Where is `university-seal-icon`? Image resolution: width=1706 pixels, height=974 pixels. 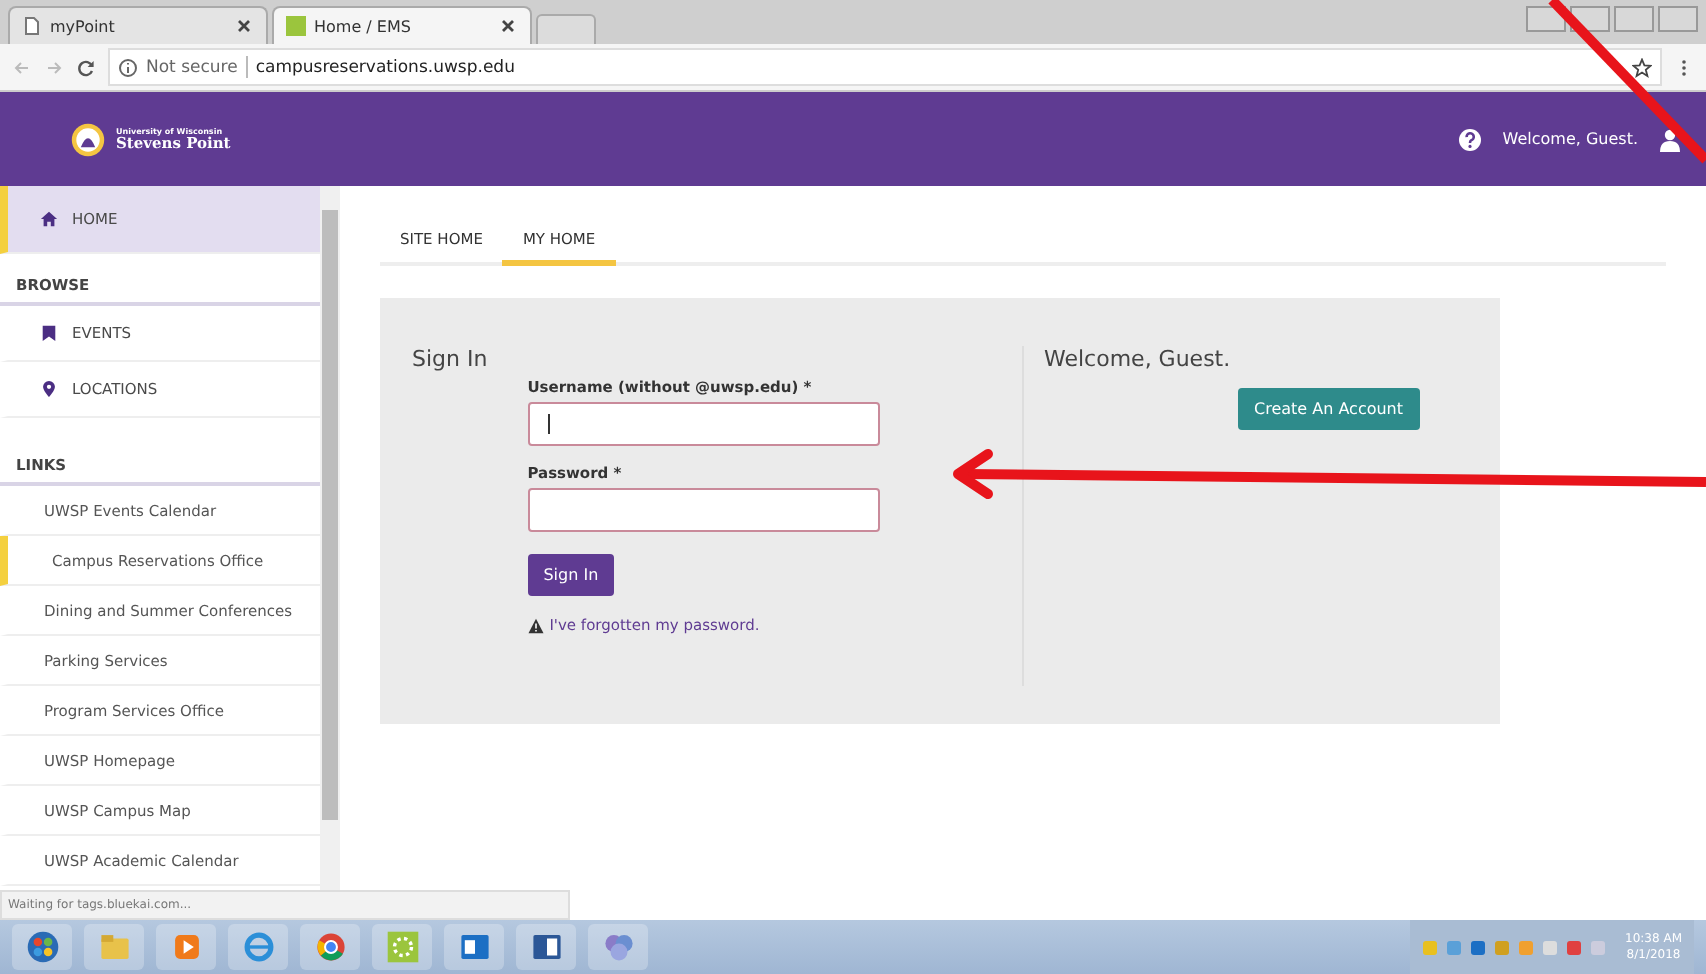 university-seal-icon is located at coordinates (88, 139).